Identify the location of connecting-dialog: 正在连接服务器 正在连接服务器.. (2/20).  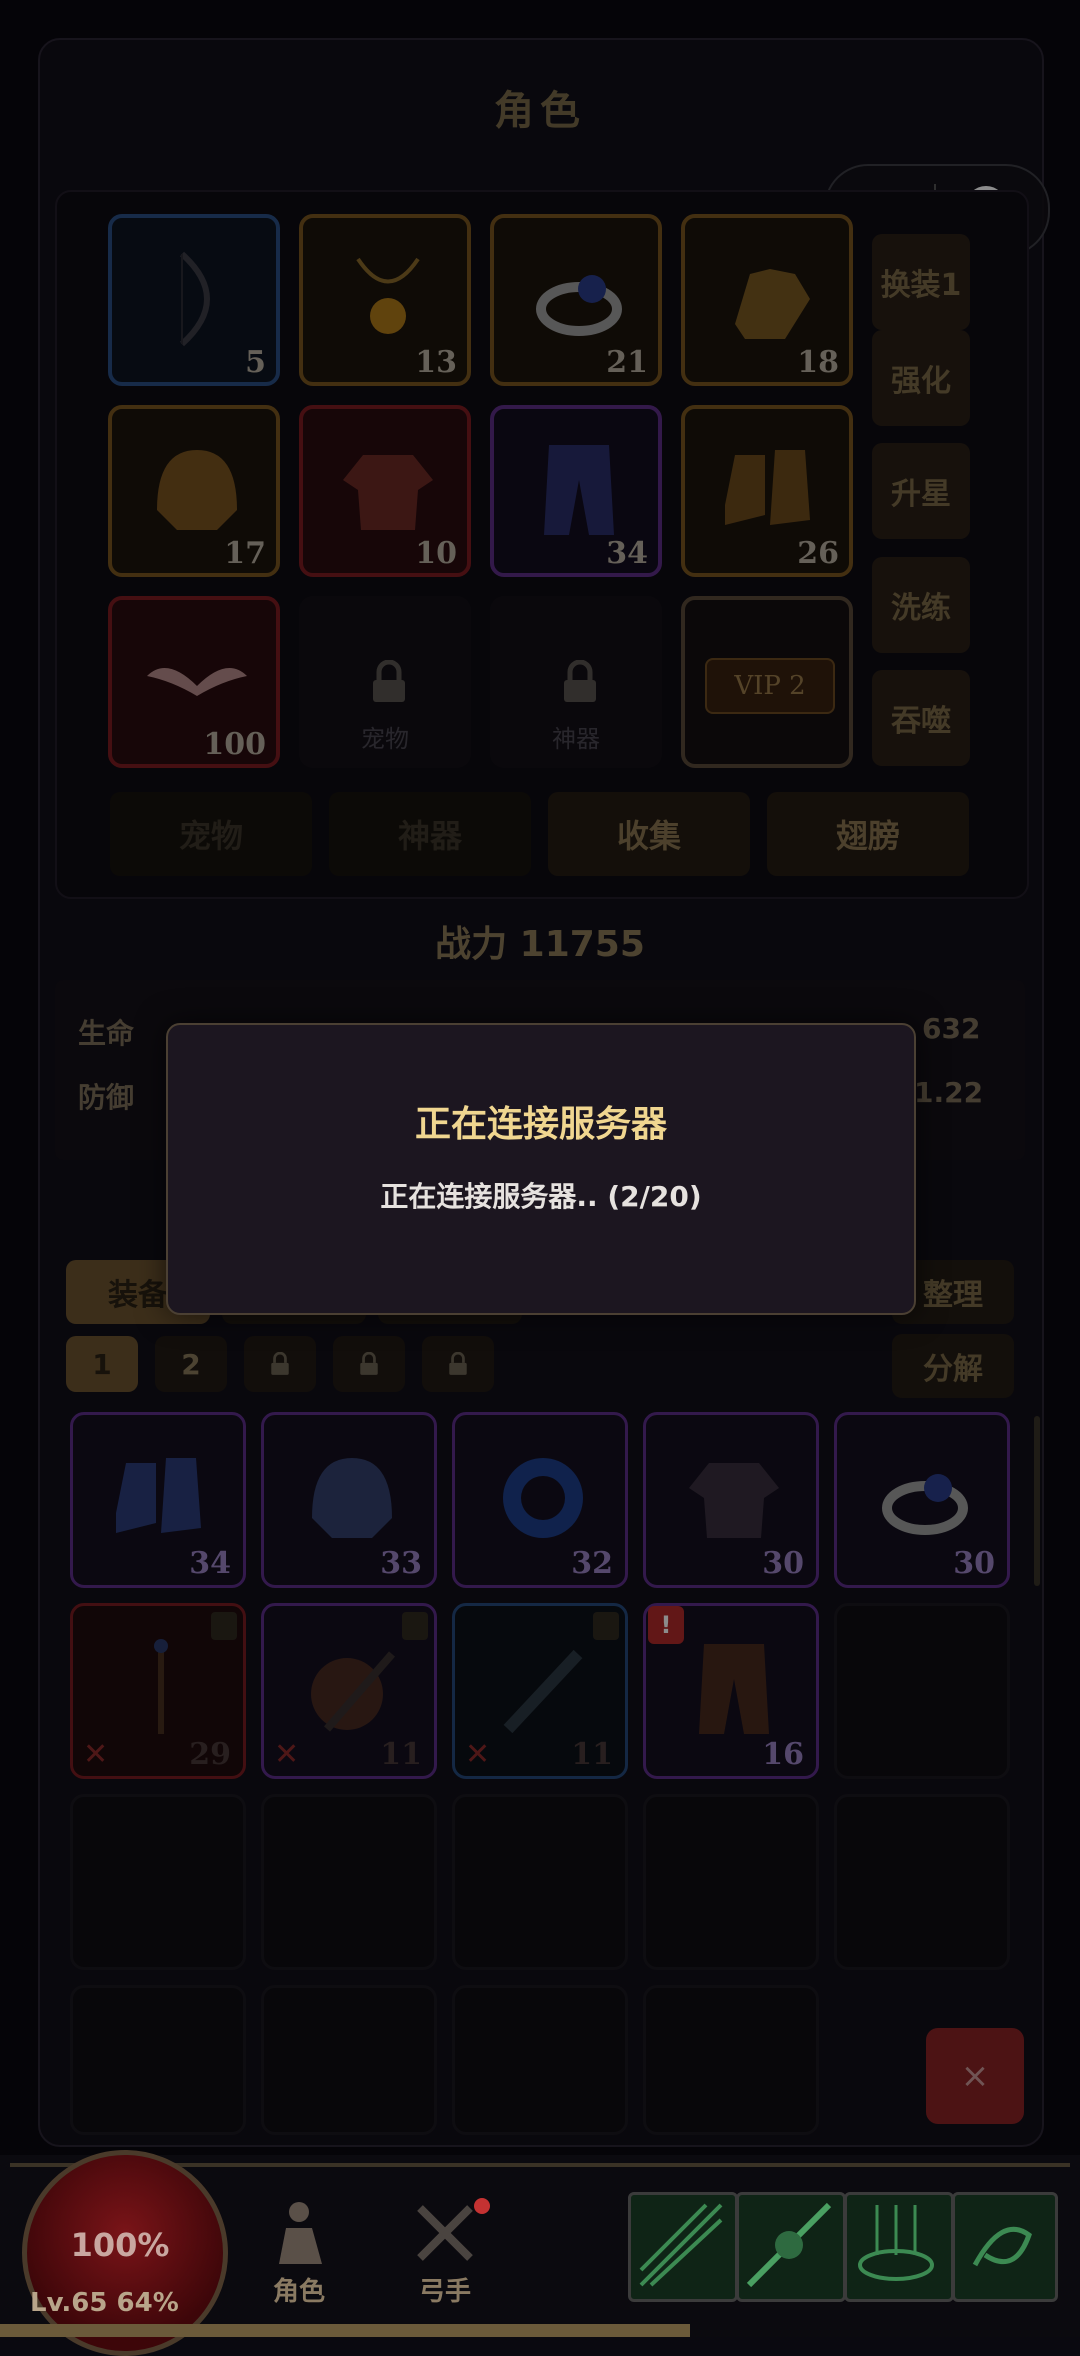
(541, 1169).